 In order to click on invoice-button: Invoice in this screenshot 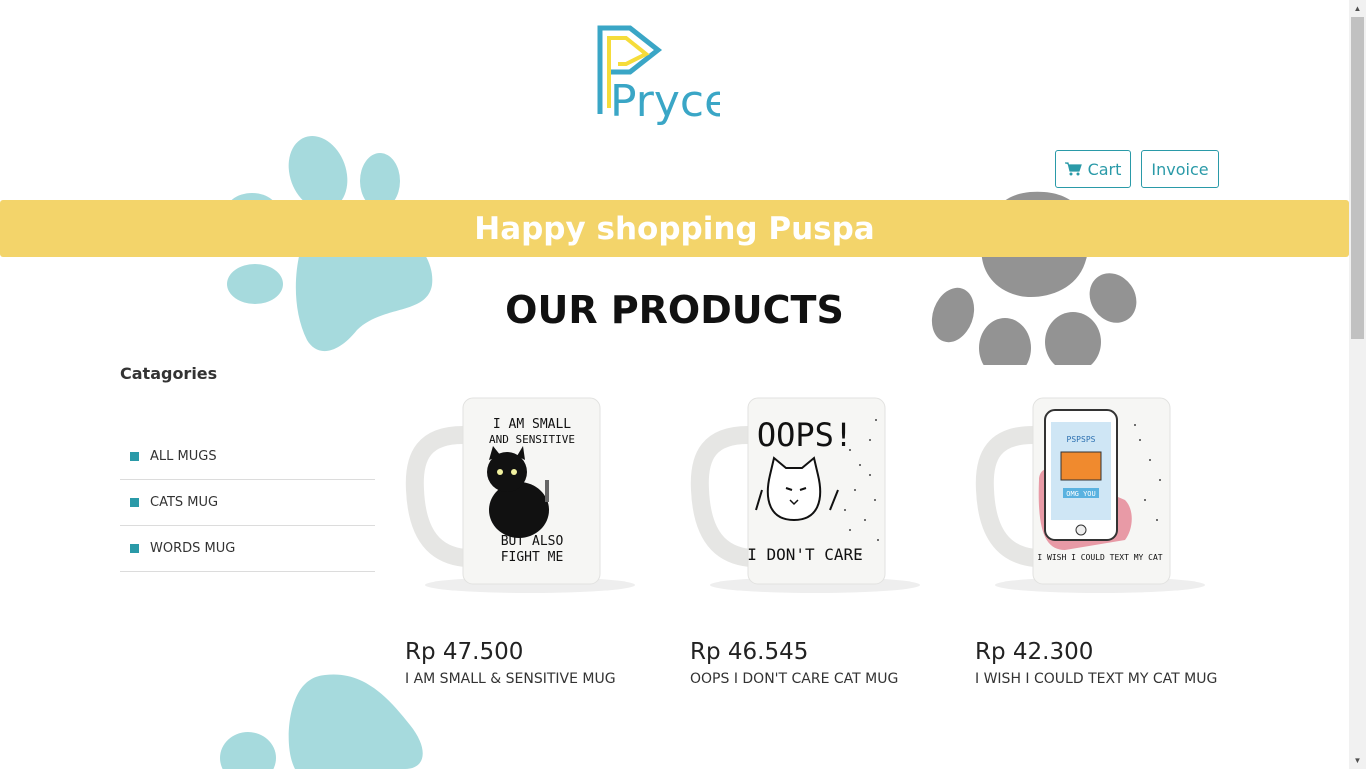, I will do `click(1180, 169)`.